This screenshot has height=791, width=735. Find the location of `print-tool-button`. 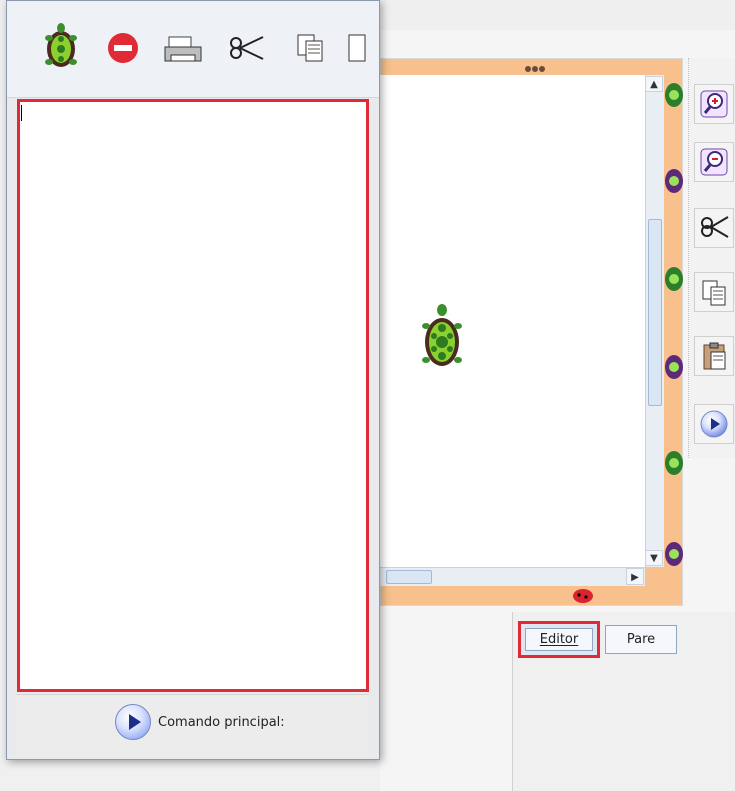

print-tool-button is located at coordinates (183, 48).